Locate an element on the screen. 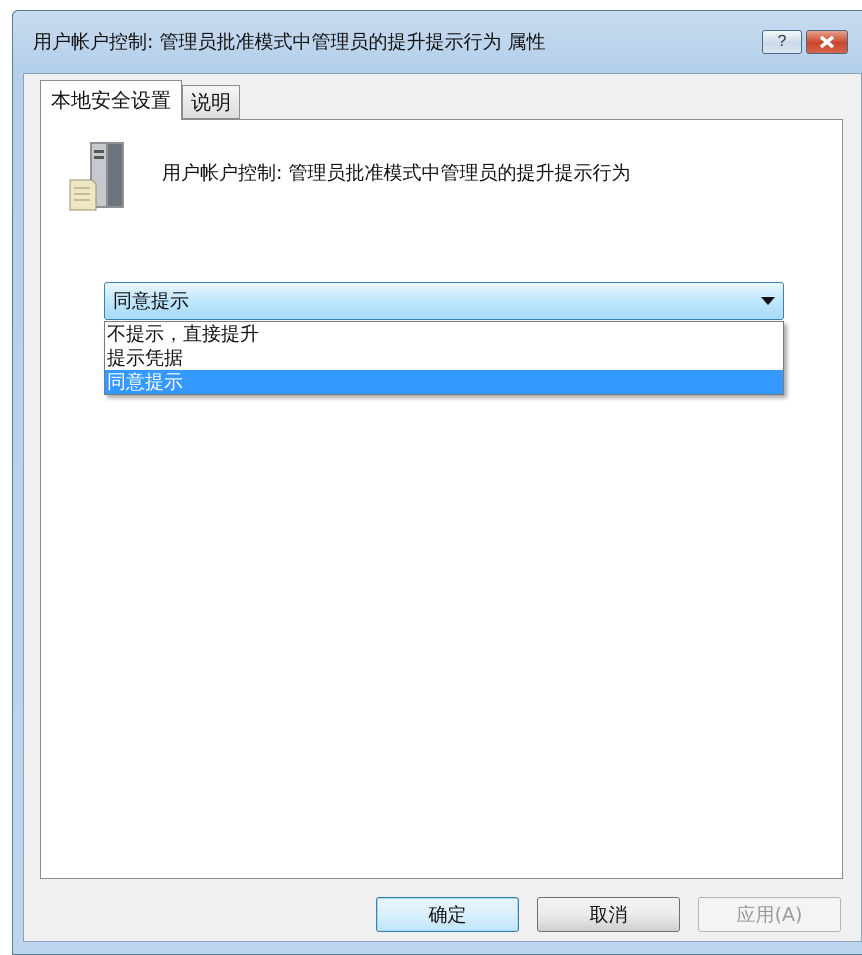  dialog-button: 取消 is located at coordinates (608, 914).